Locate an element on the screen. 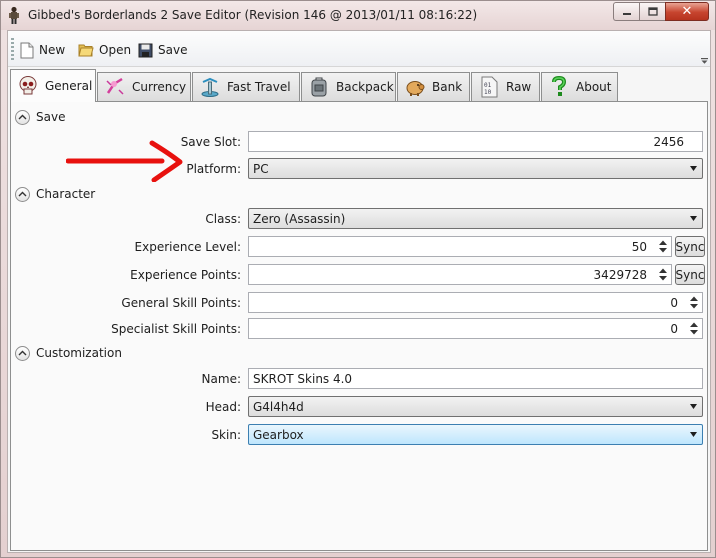  tab-fast-travel-label: Fast Travel is located at coordinates (259, 87).